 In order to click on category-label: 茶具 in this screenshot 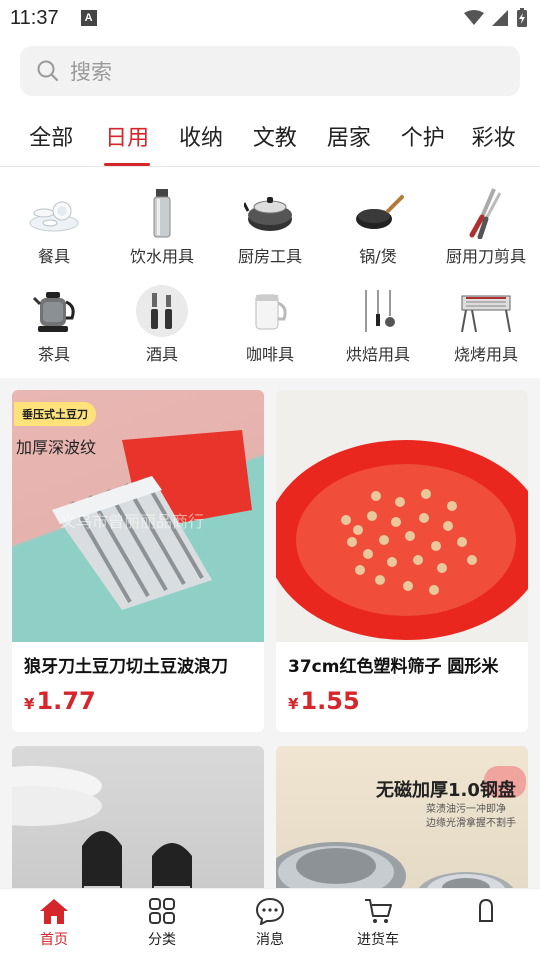, I will do `click(53, 354)`.